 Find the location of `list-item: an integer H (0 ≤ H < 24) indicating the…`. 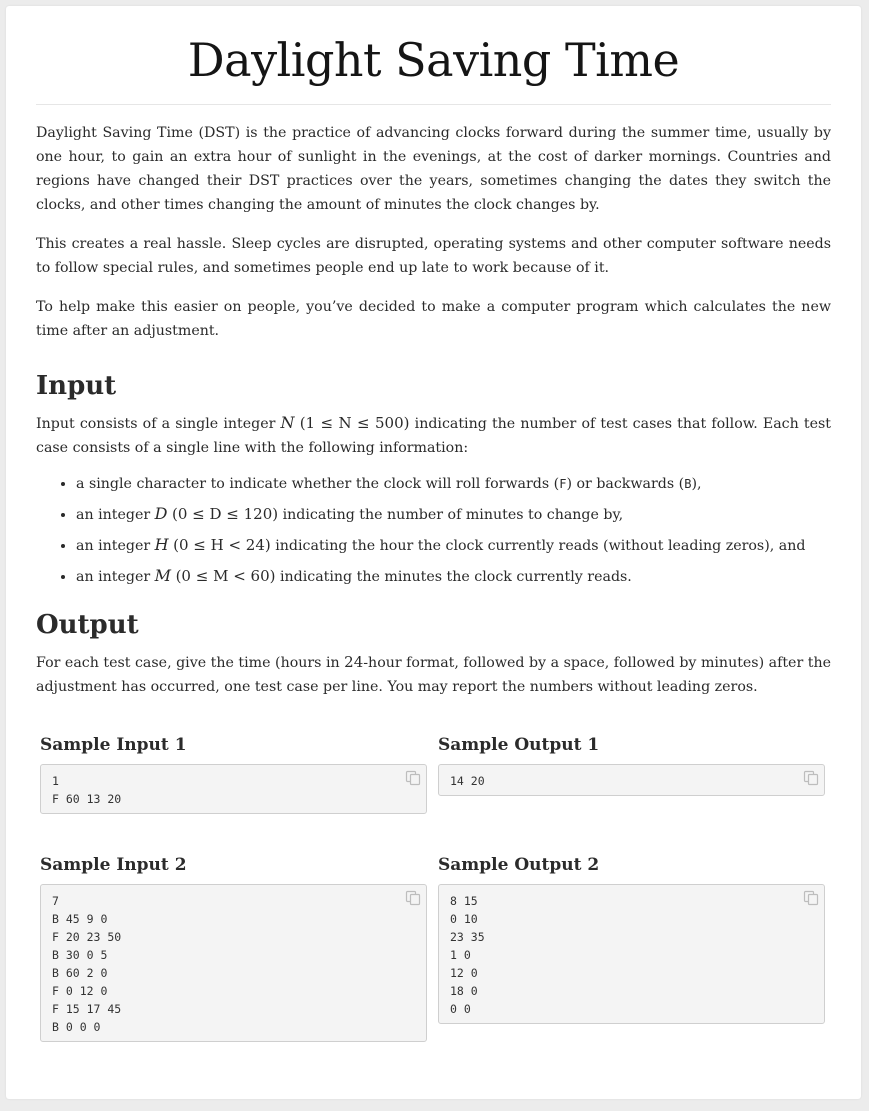

list-item: an integer H (0 ≤ H < 24) indicating the… is located at coordinates (453, 545).